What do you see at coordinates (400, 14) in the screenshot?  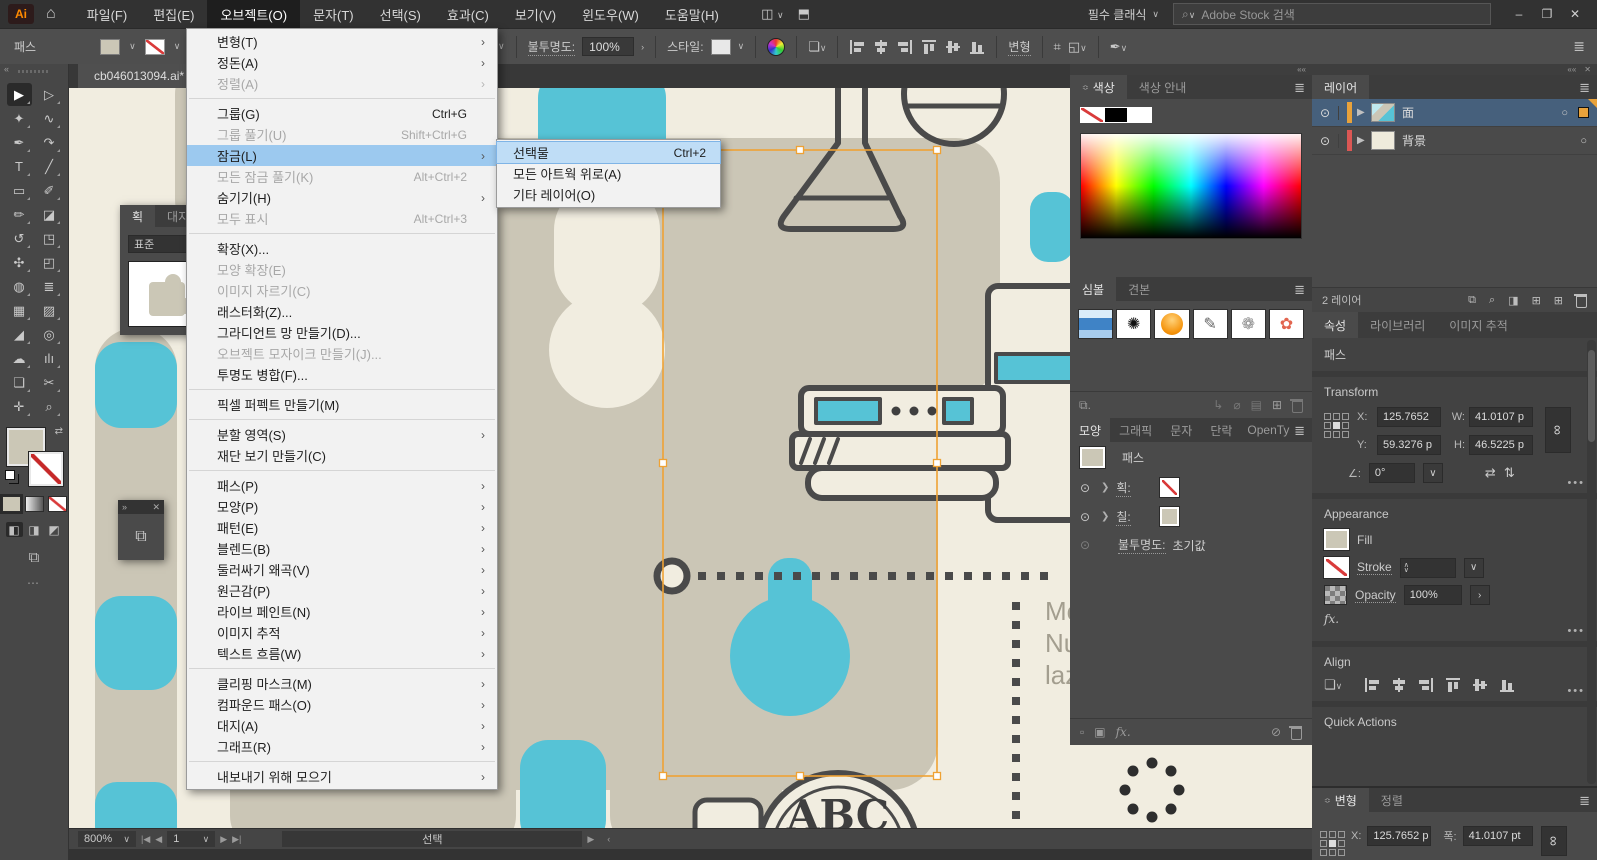 I see `menubar-select: 선택(S)` at bounding box center [400, 14].